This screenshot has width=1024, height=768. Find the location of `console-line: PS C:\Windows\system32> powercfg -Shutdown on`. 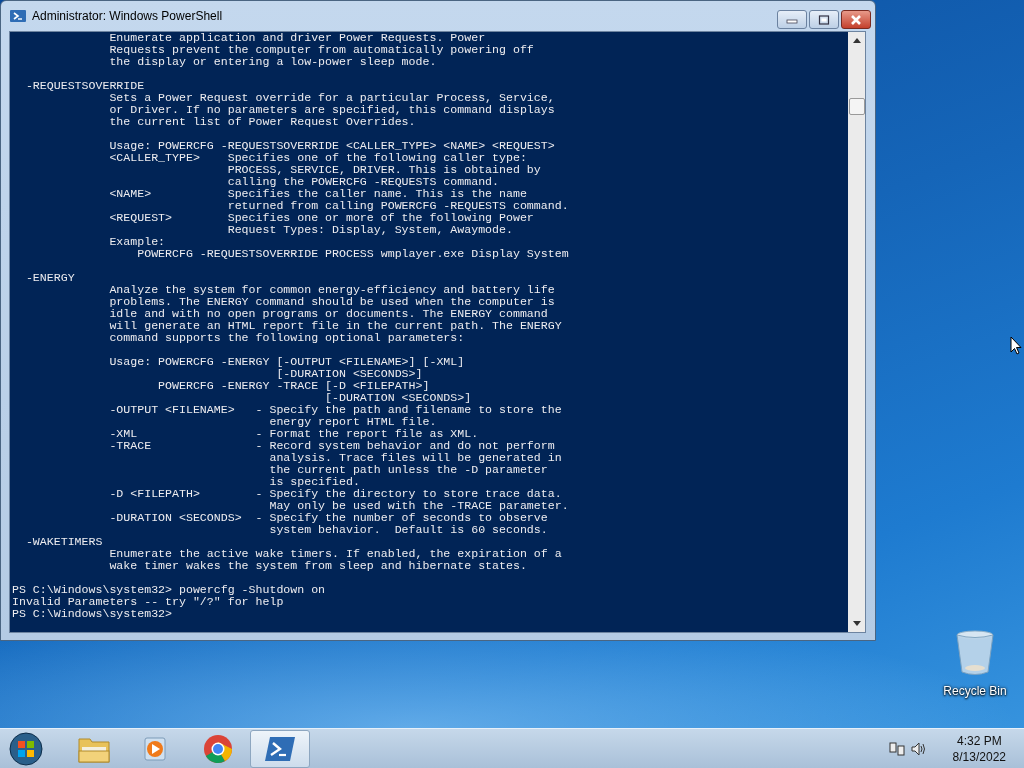

console-line: PS C:\Windows\system32> powercfg -Shutdown on is located at coordinates (169, 590).